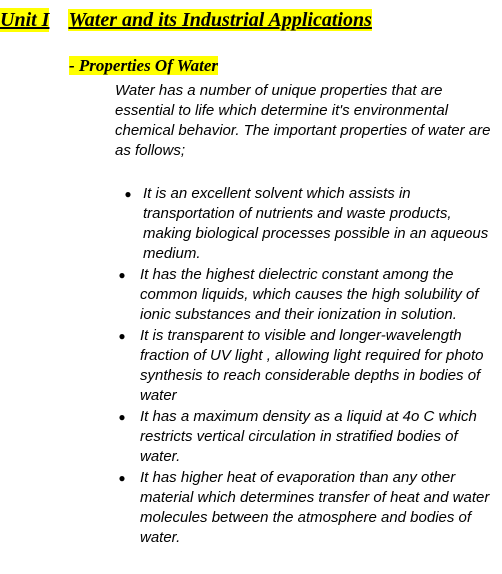 Image resolution: width=502 pixels, height=574 pixels. What do you see at coordinates (220, 20) in the screenshot?
I see `unit-title: Water and its Industrial Applications` at bounding box center [220, 20].